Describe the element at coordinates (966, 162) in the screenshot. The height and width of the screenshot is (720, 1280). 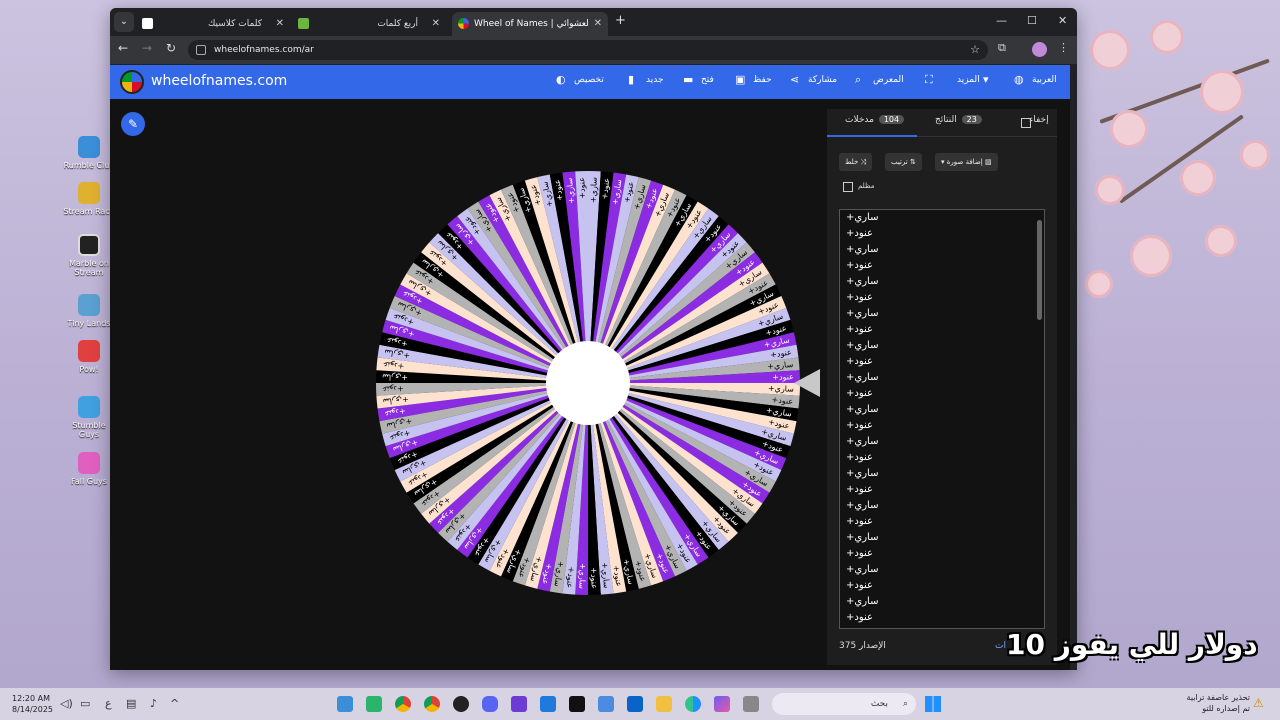
I see `add-image-button: ▨ إضافة صورة ▾` at that location.